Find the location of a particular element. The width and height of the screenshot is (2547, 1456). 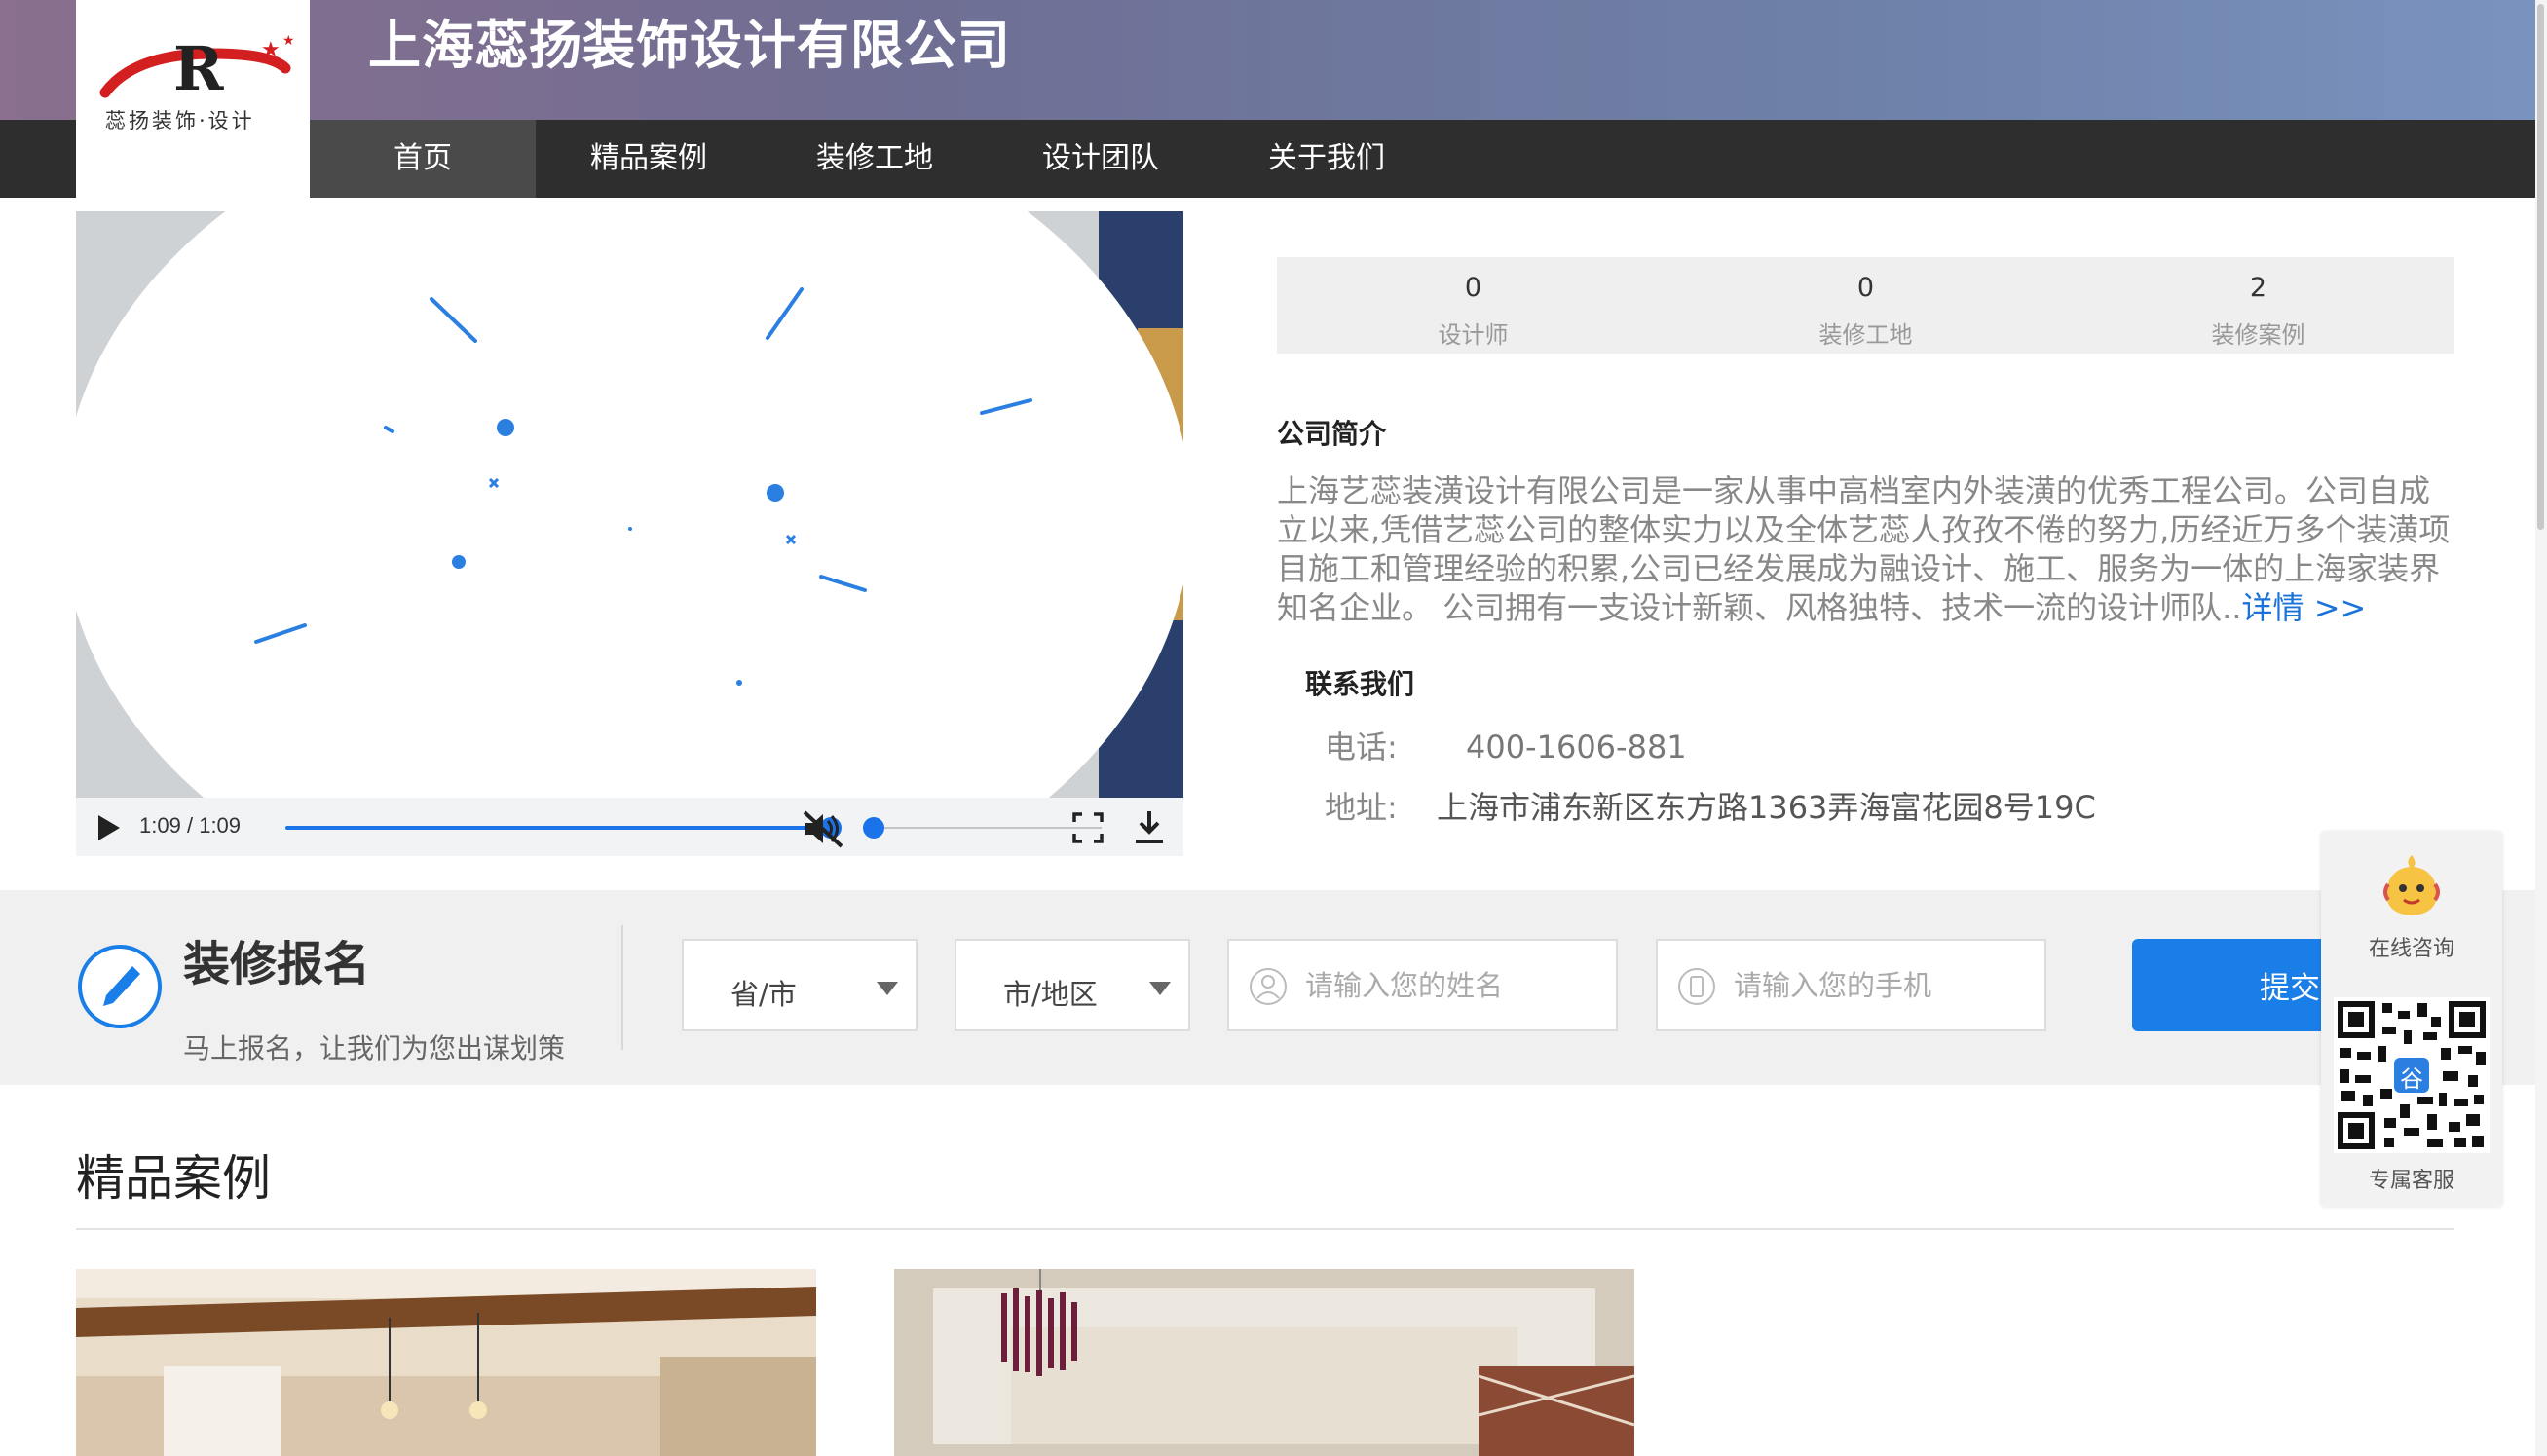

stat-cases: 2 装修案例 is located at coordinates (2258, 305).